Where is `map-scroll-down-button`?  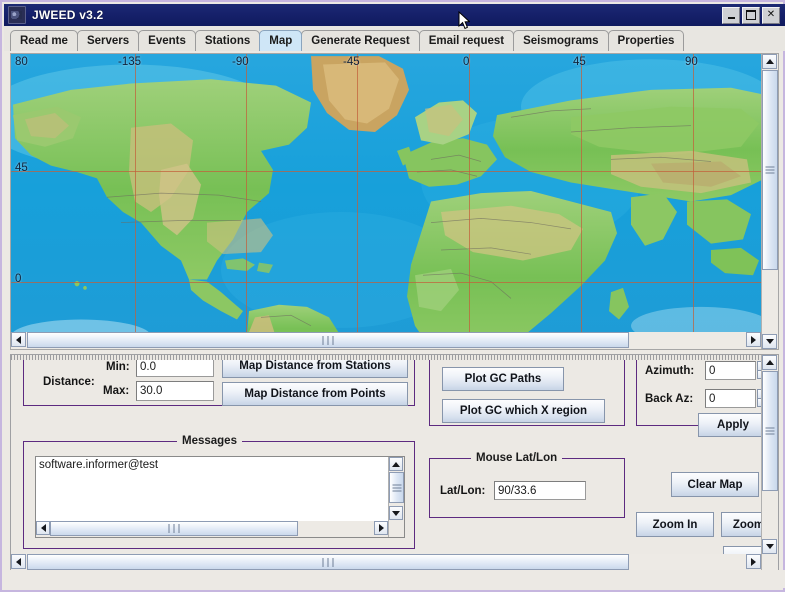 map-scroll-down-button is located at coordinates (769, 341).